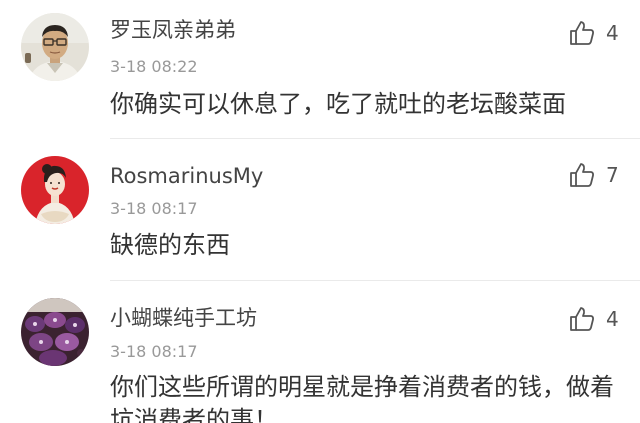 This screenshot has height=423, width=640. I want to click on username: 小蝴蝶纯手工坊, so click(183, 318).